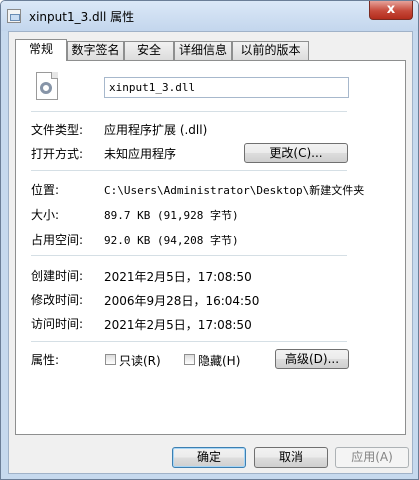  I want to click on file-type-label: 文件类型:, so click(57, 130).